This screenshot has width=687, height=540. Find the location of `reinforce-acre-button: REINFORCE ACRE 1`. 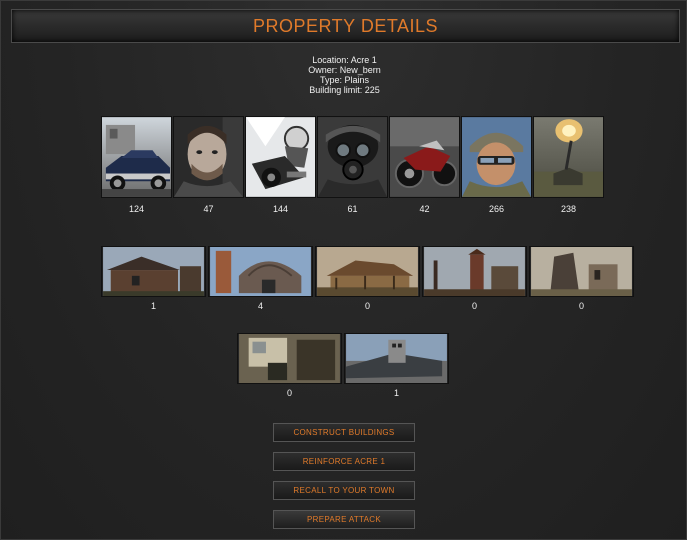

reinforce-acre-button: REINFORCE ACRE 1 is located at coordinates (344, 461).